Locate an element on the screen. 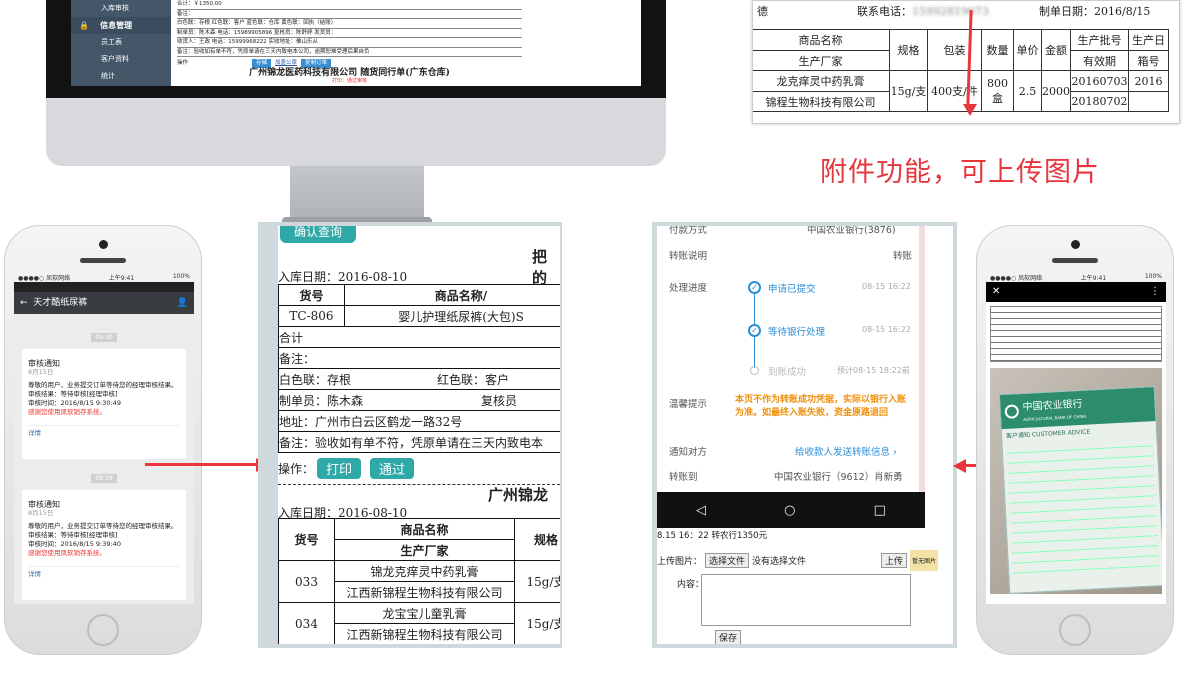 The width and height of the screenshot is (1200, 695). msg-time: 09:30 is located at coordinates (104, 337).